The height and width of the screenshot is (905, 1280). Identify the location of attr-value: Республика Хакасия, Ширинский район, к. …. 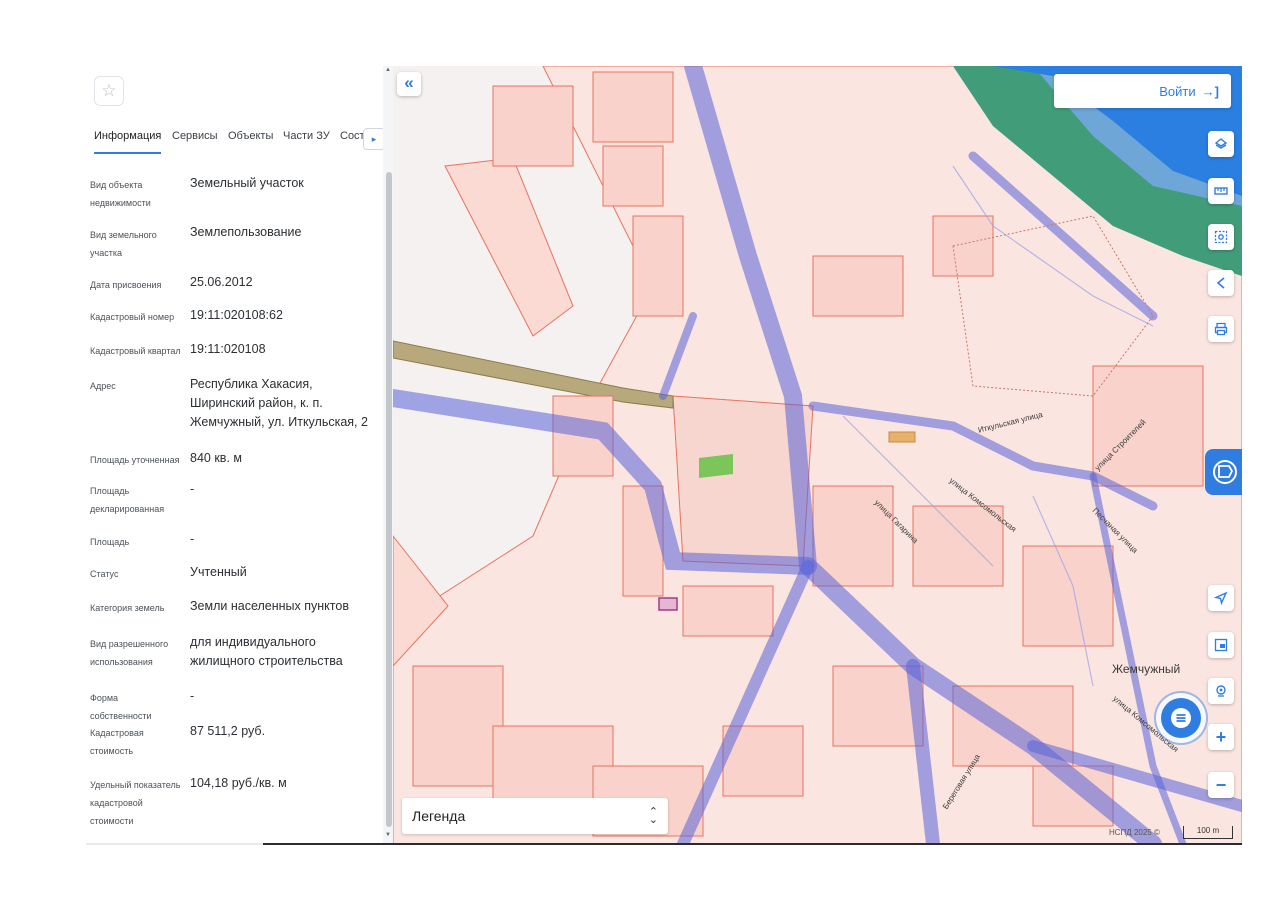
(279, 403).